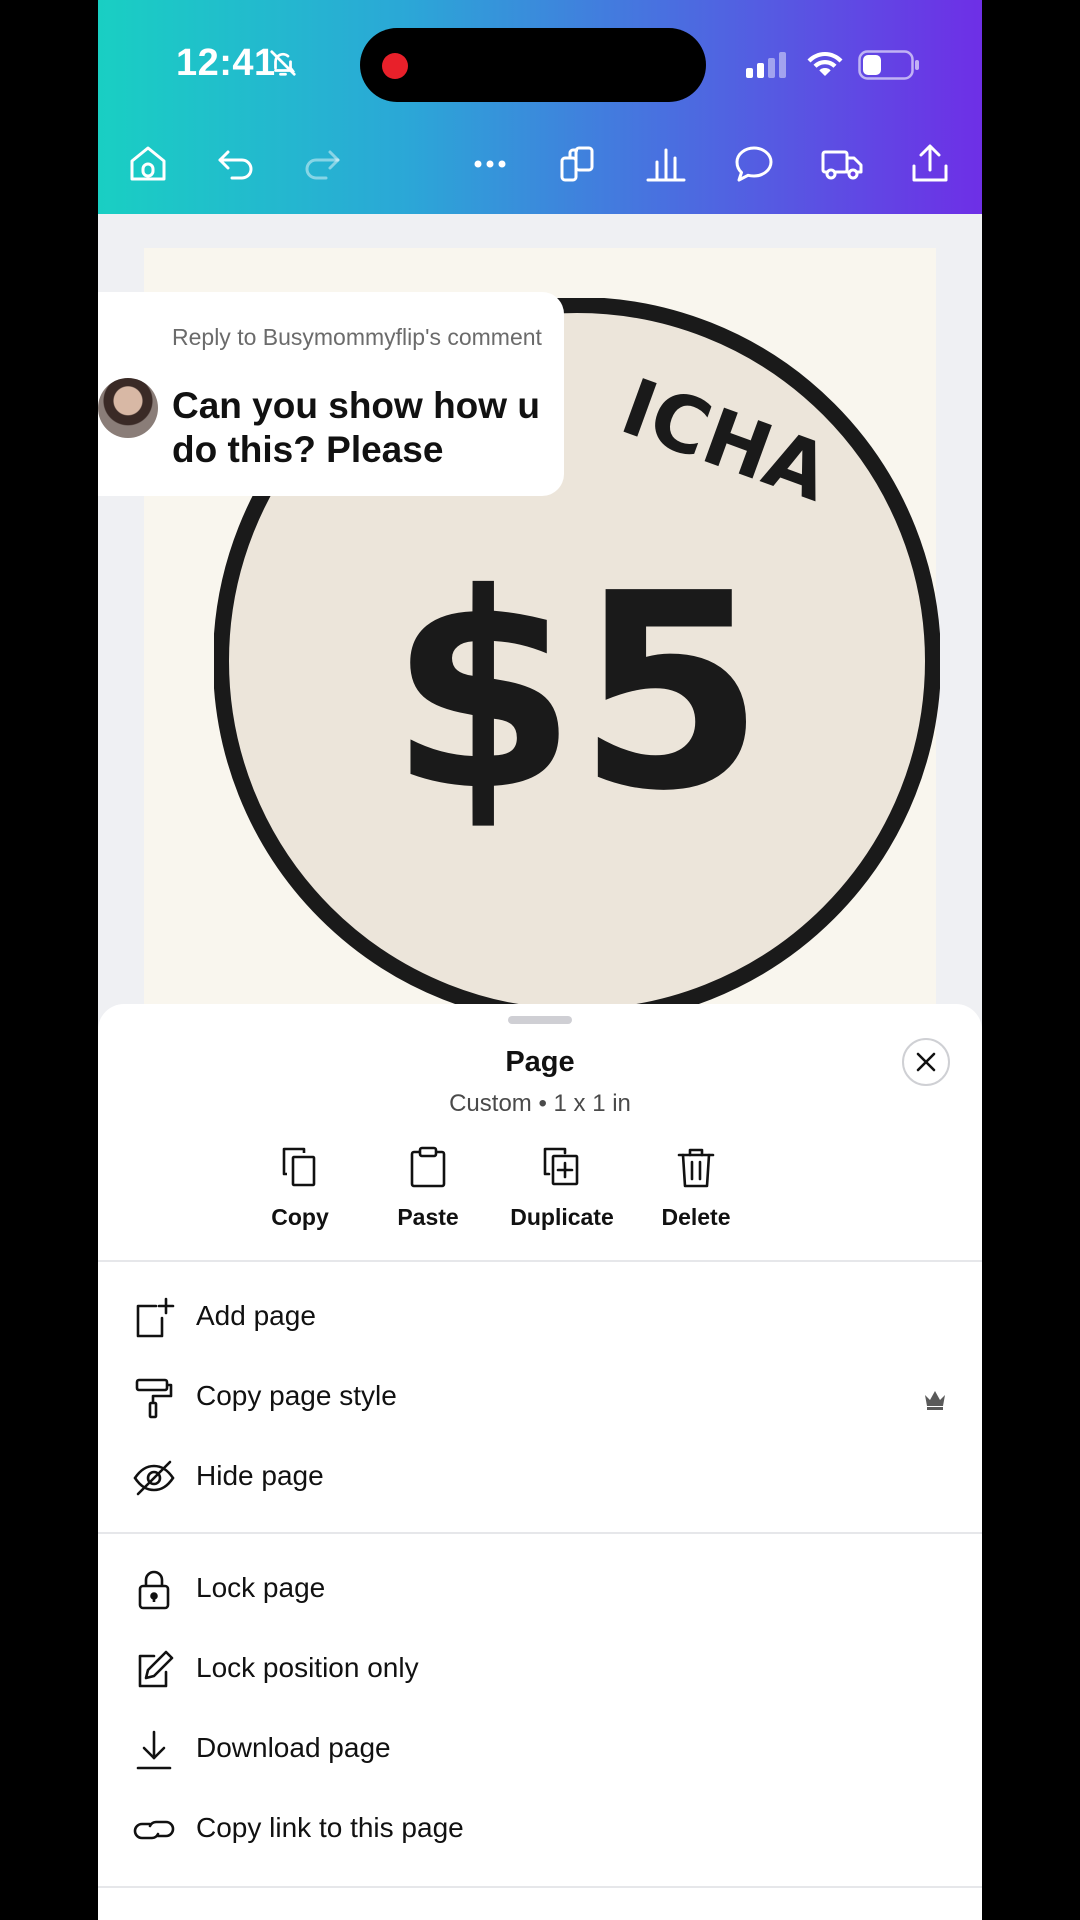 Image resolution: width=1080 pixels, height=1920 pixels. Describe the element at coordinates (766, 67) in the screenshot. I see `cellular-signal-icon` at that location.